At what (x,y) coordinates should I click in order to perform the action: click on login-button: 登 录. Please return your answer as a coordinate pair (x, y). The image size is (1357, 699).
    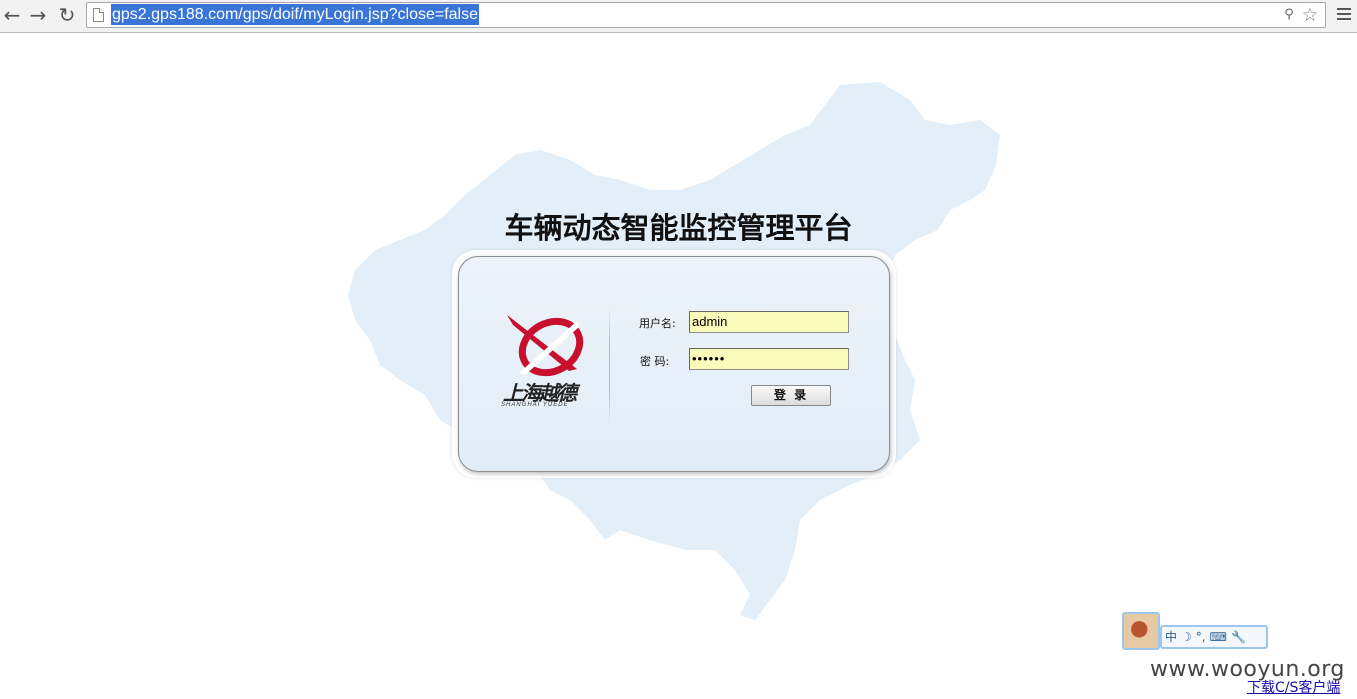
    Looking at the image, I should click on (791, 395).